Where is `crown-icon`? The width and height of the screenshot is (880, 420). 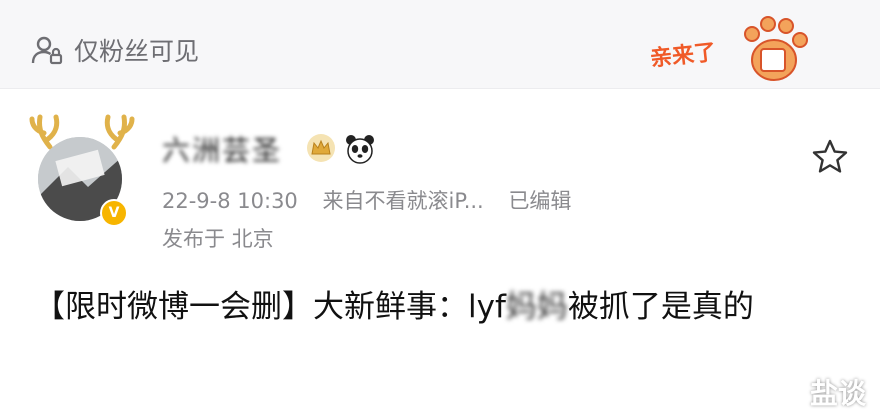 crown-icon is located at coordinates (321, 148).